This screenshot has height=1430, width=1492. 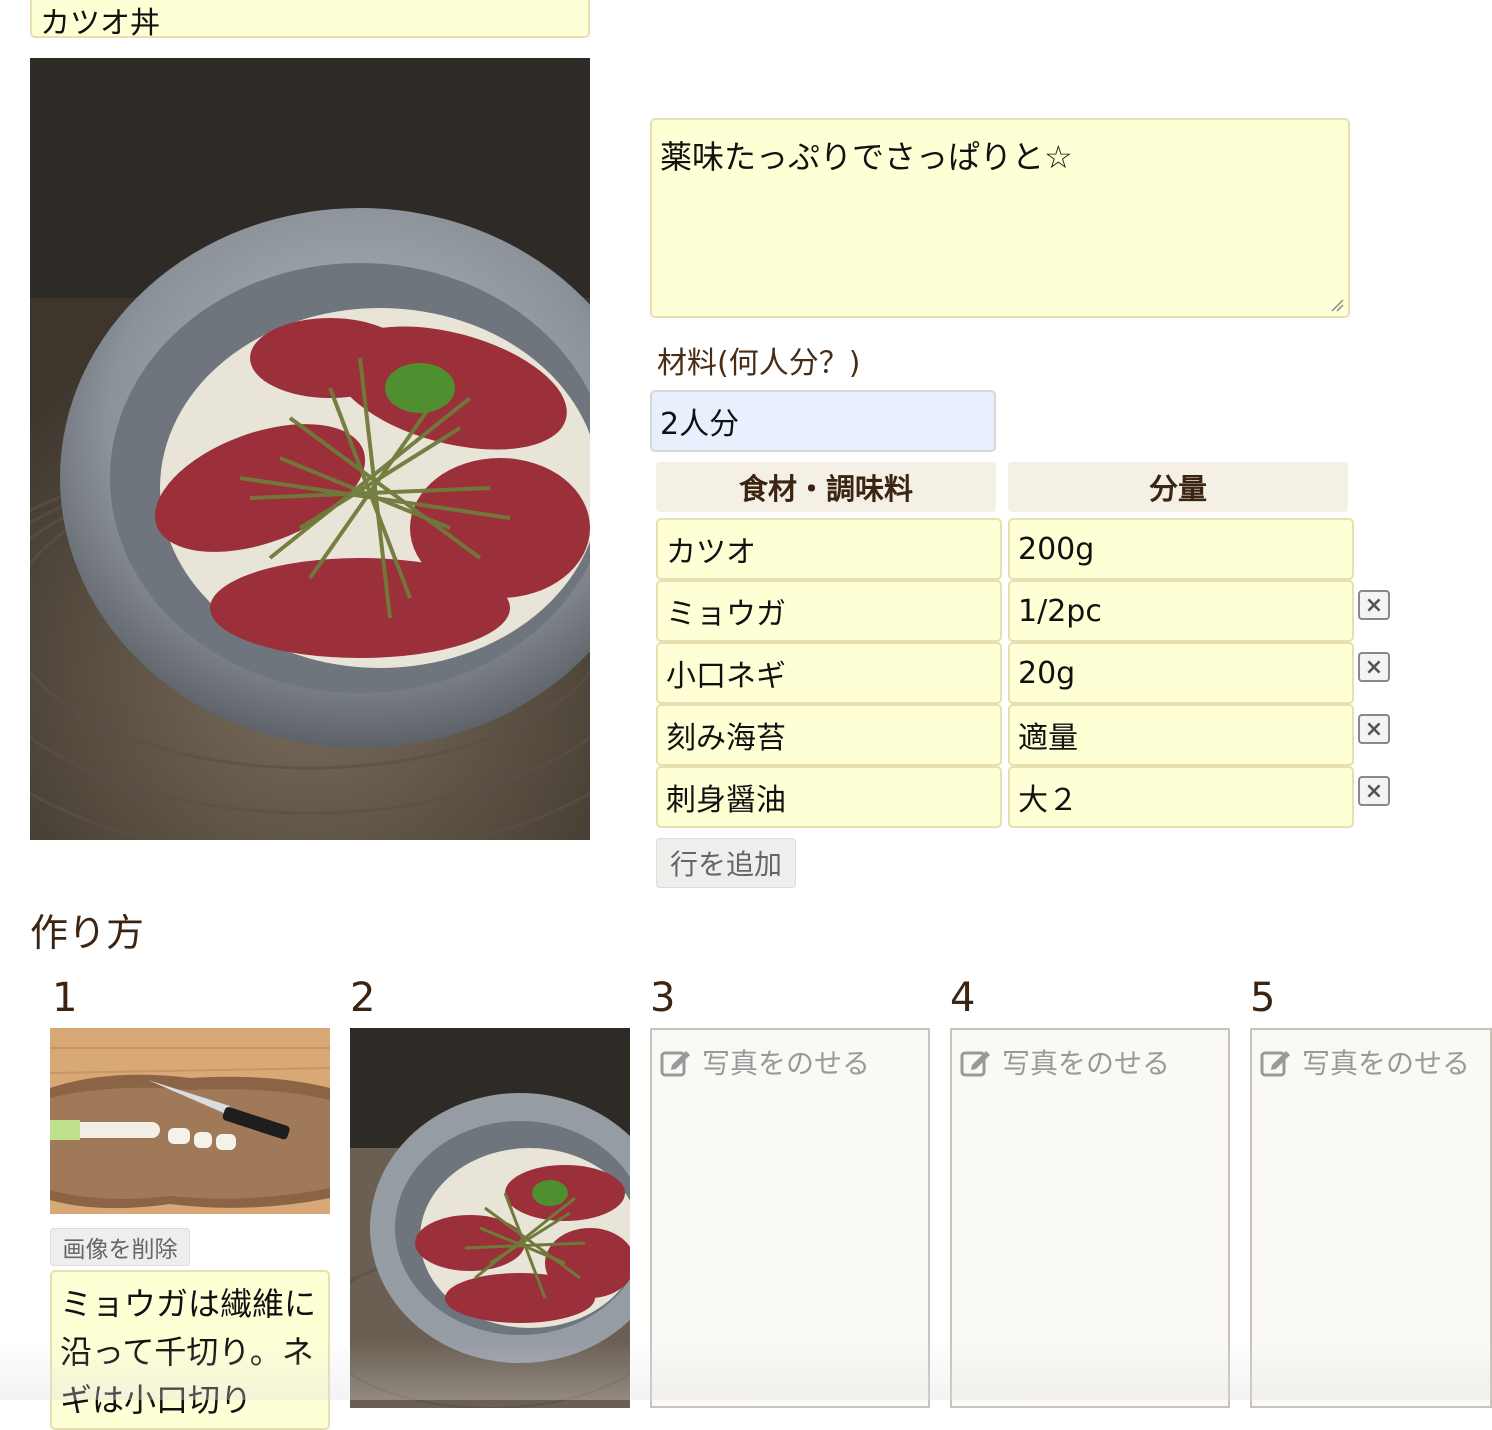 I want to click on resize-grip-icon, so click(x=1337, y=305).